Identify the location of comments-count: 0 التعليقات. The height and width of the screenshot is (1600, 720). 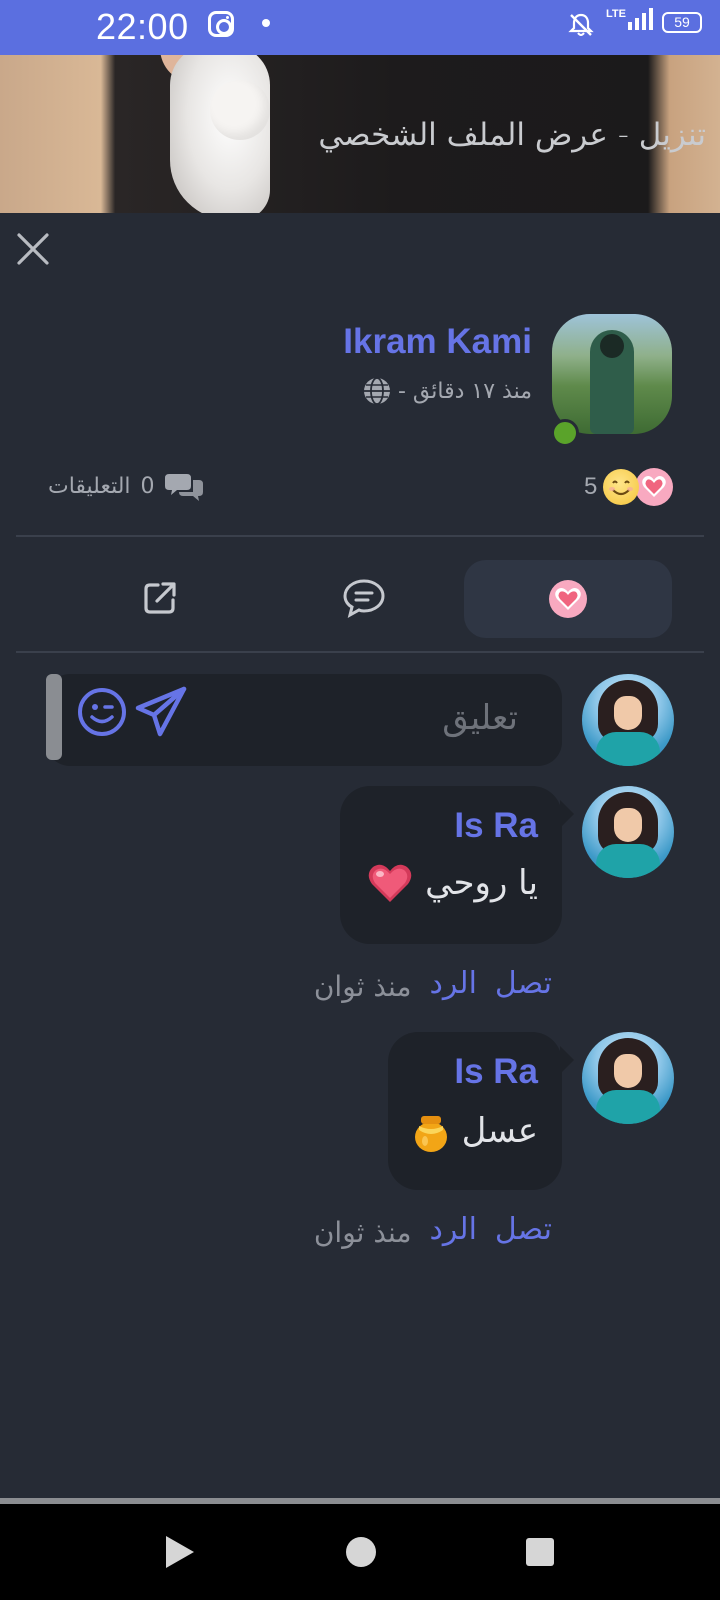
(125, 486).